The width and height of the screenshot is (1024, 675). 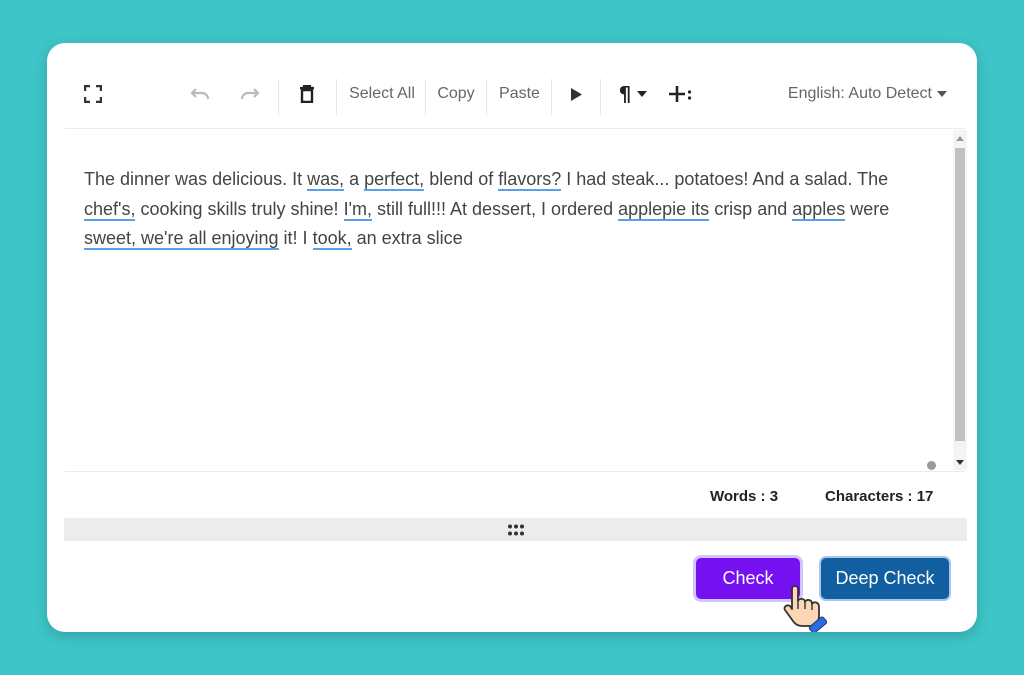 What do you see at coordinates (307, 94) in the screenshot?
I see `trash-icon` at bounding box center [307, 94].